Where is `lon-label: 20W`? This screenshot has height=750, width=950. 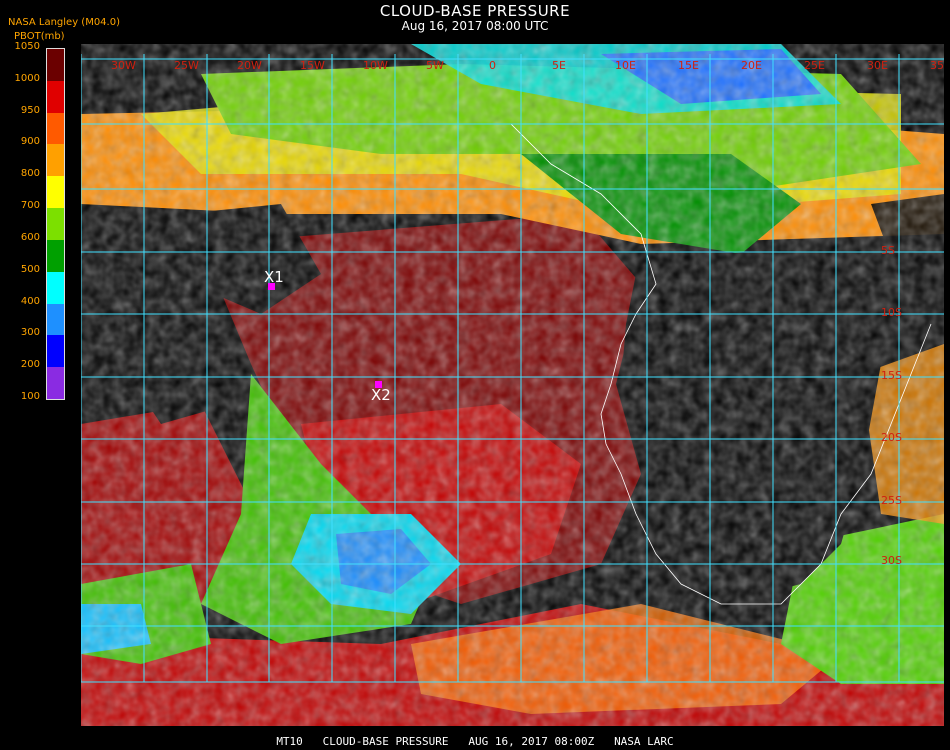 lon-label: 20W is located at coordinates (249, 65).